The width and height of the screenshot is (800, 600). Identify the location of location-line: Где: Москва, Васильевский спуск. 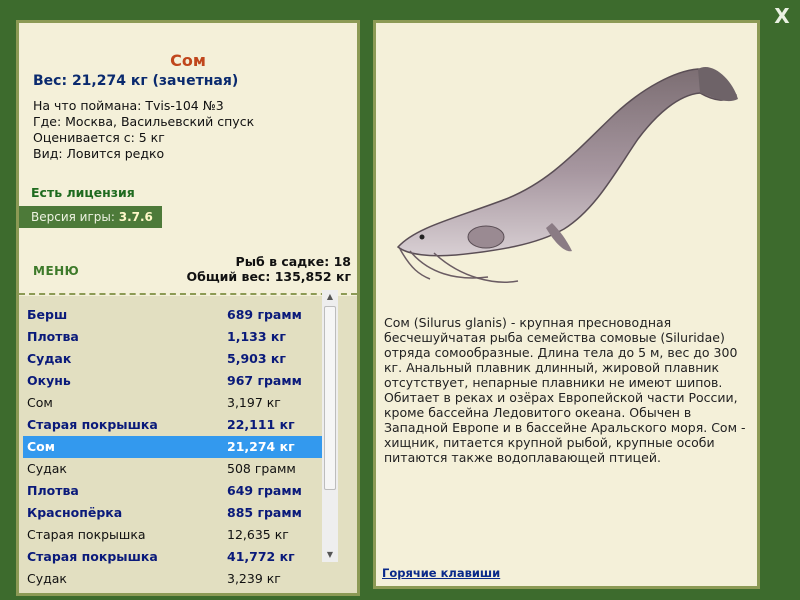
(144, 121).